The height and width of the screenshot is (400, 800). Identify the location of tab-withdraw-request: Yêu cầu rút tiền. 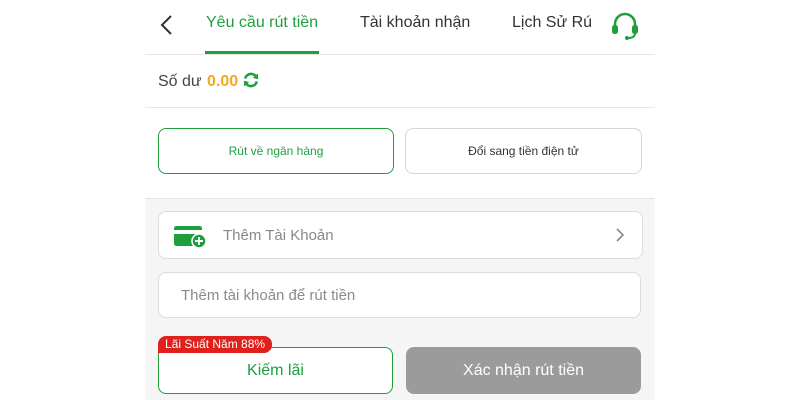
(262, 23).